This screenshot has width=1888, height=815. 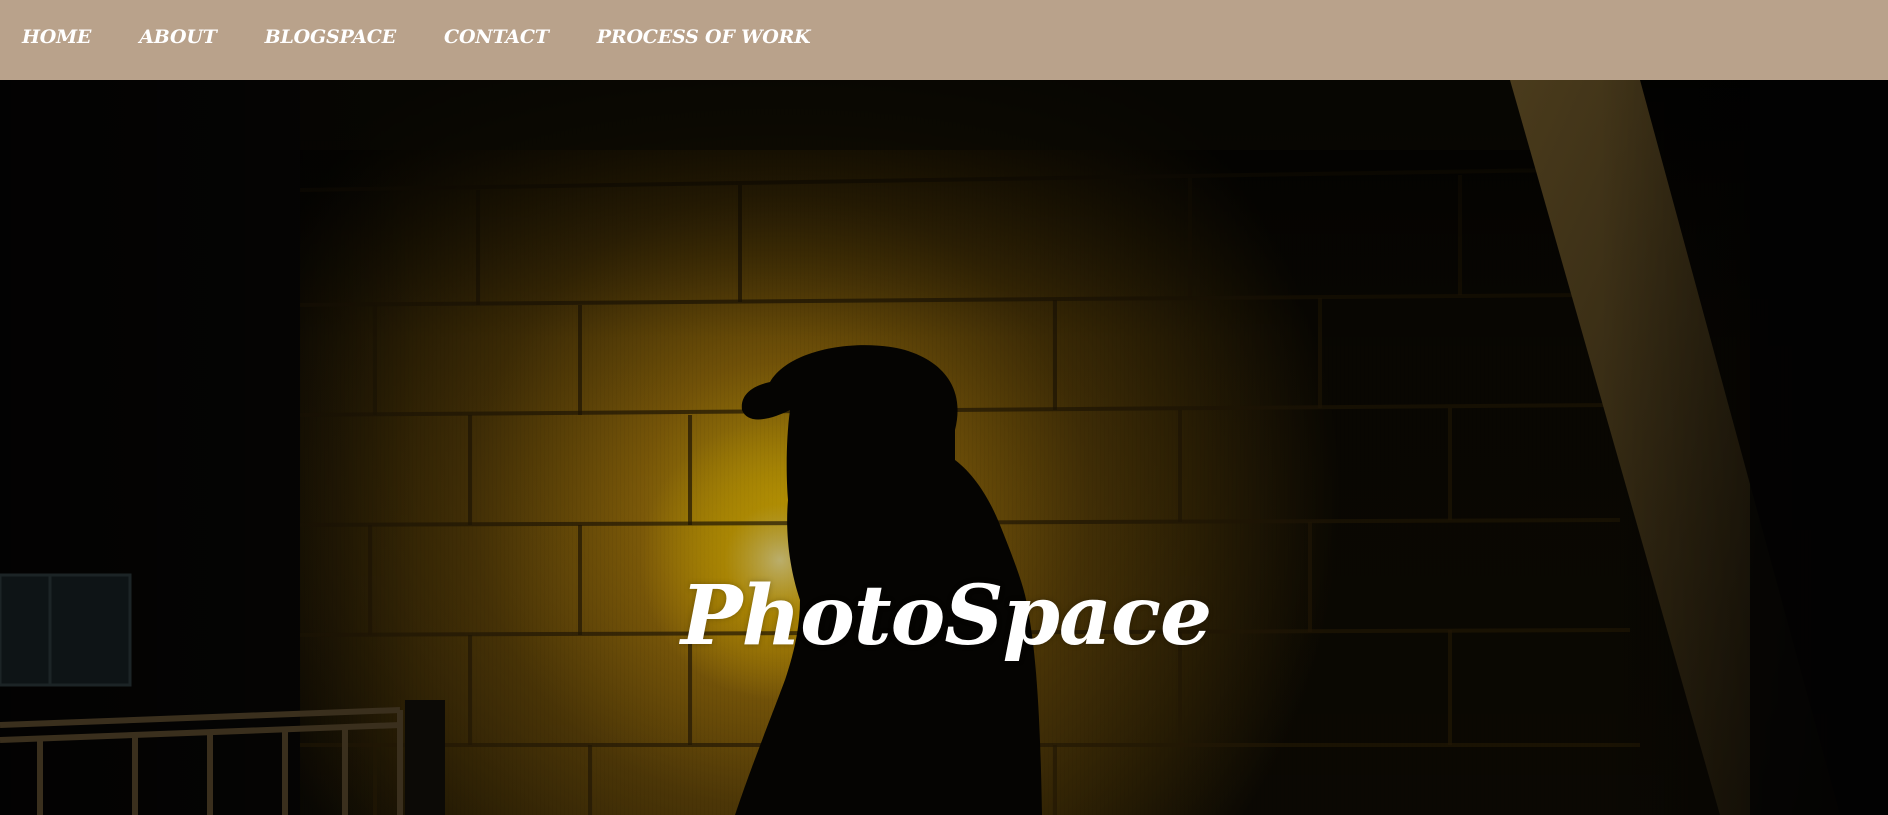 I want to click on nav-contact-link: CONTACT, so click(x=496, y=37).